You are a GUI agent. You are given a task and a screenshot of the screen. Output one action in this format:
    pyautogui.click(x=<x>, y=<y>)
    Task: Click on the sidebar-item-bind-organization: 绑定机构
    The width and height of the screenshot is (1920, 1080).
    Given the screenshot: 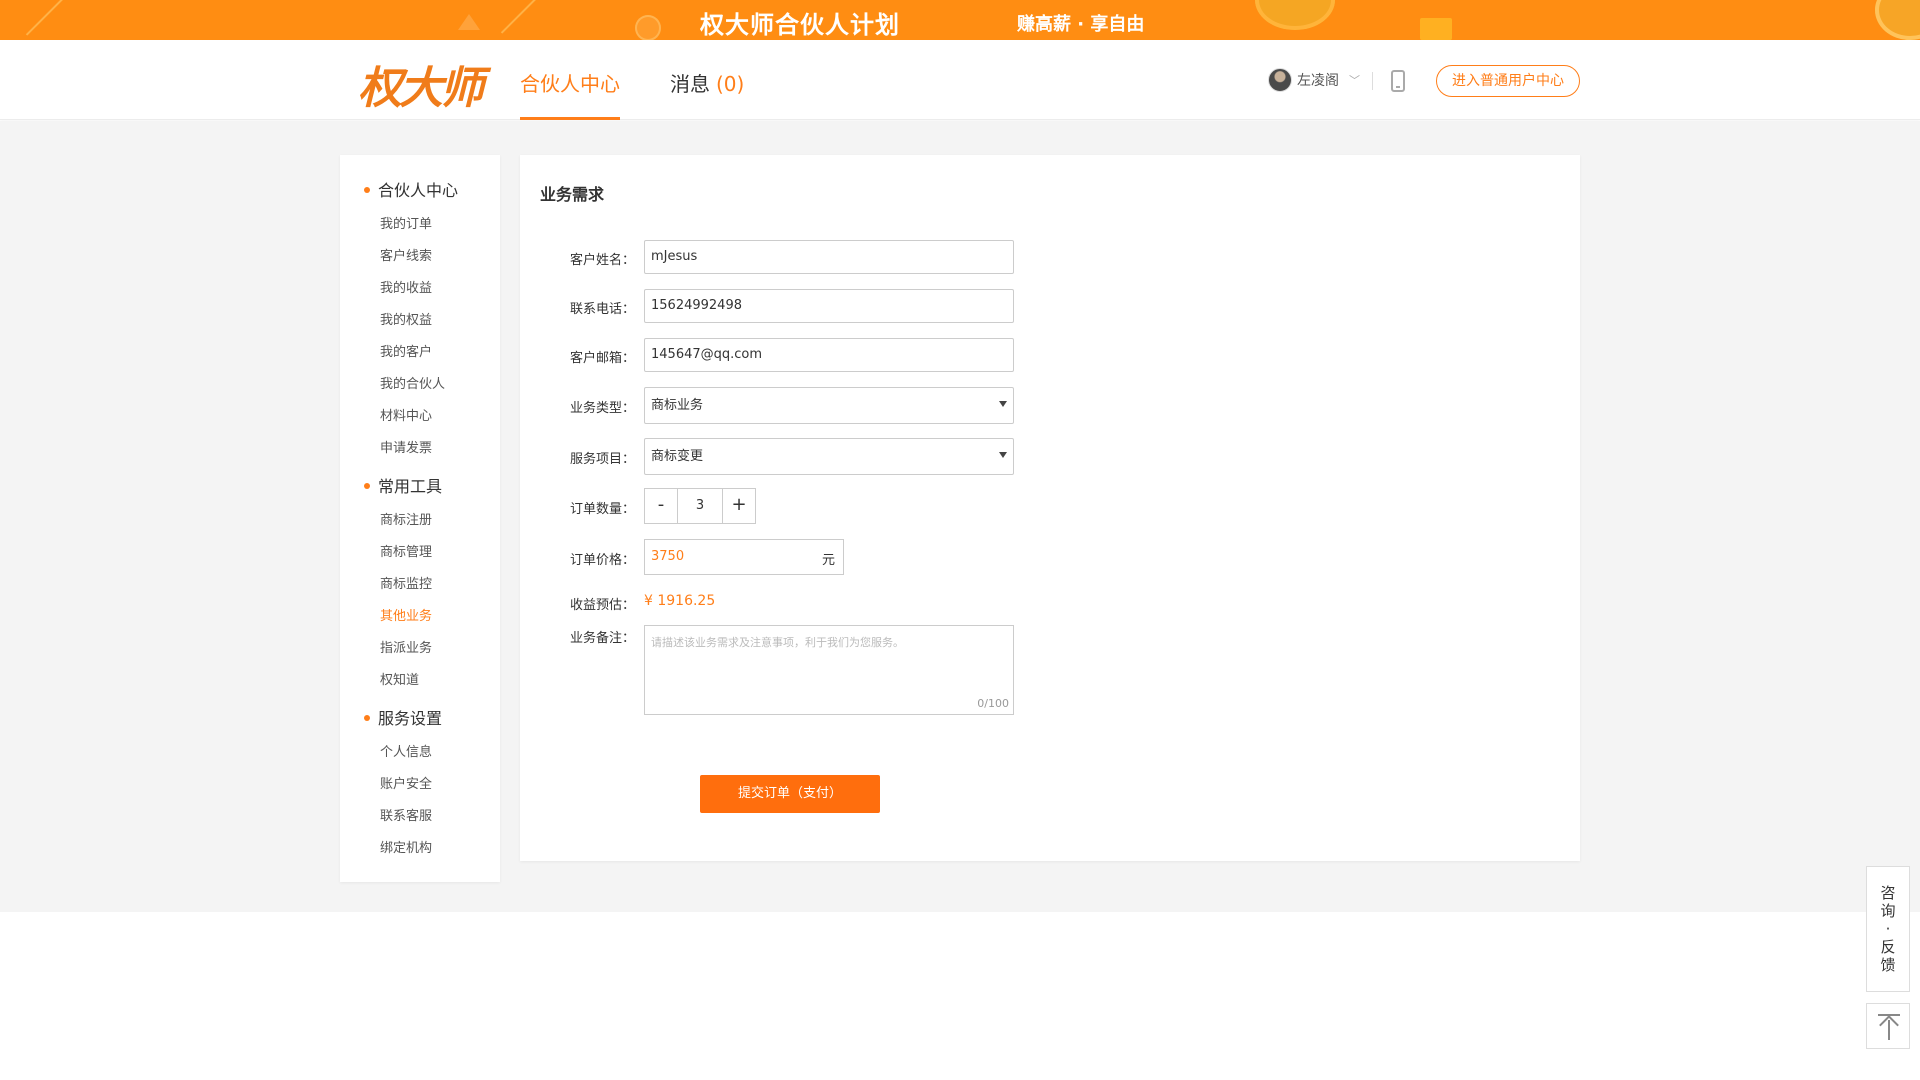 What is the action you would take?
    pyautogui.click(x=406, y=846)
    